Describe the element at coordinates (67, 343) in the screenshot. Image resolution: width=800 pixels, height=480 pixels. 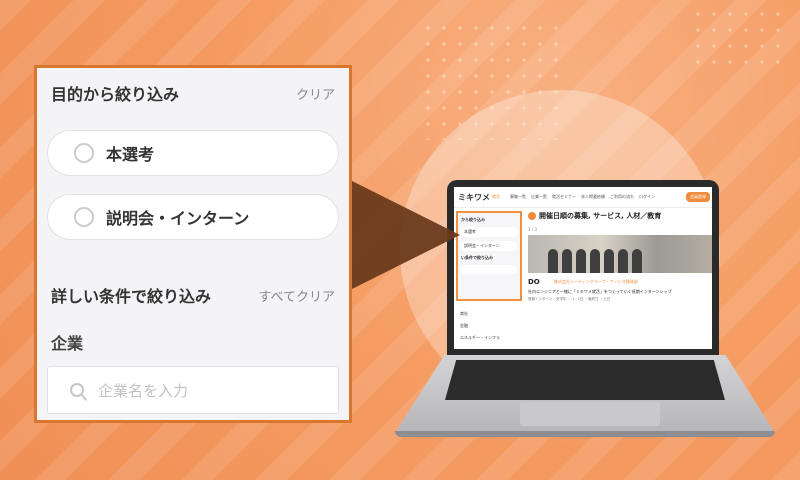
I see `company-label: 企業` at that location.